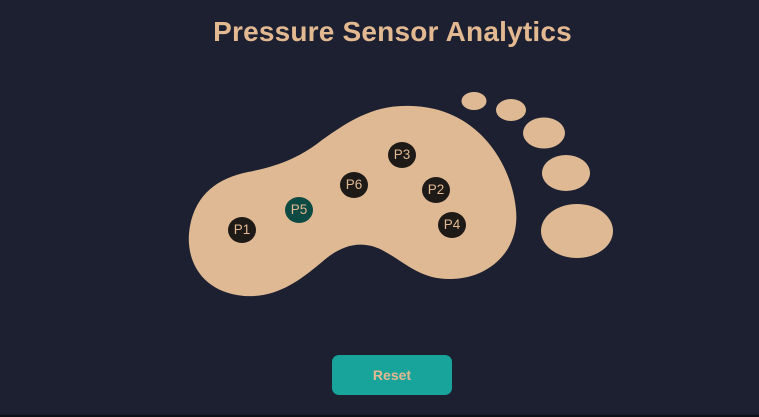 This screenshot has width=759, height=417. I want to click on sensor-p5: P5, so click(299, 210).